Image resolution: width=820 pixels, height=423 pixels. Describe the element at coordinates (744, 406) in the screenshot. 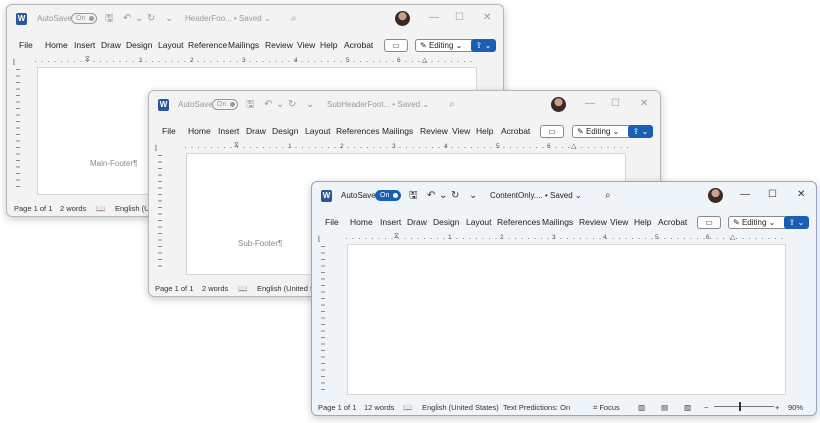

I see `zoom-slider` at that location.